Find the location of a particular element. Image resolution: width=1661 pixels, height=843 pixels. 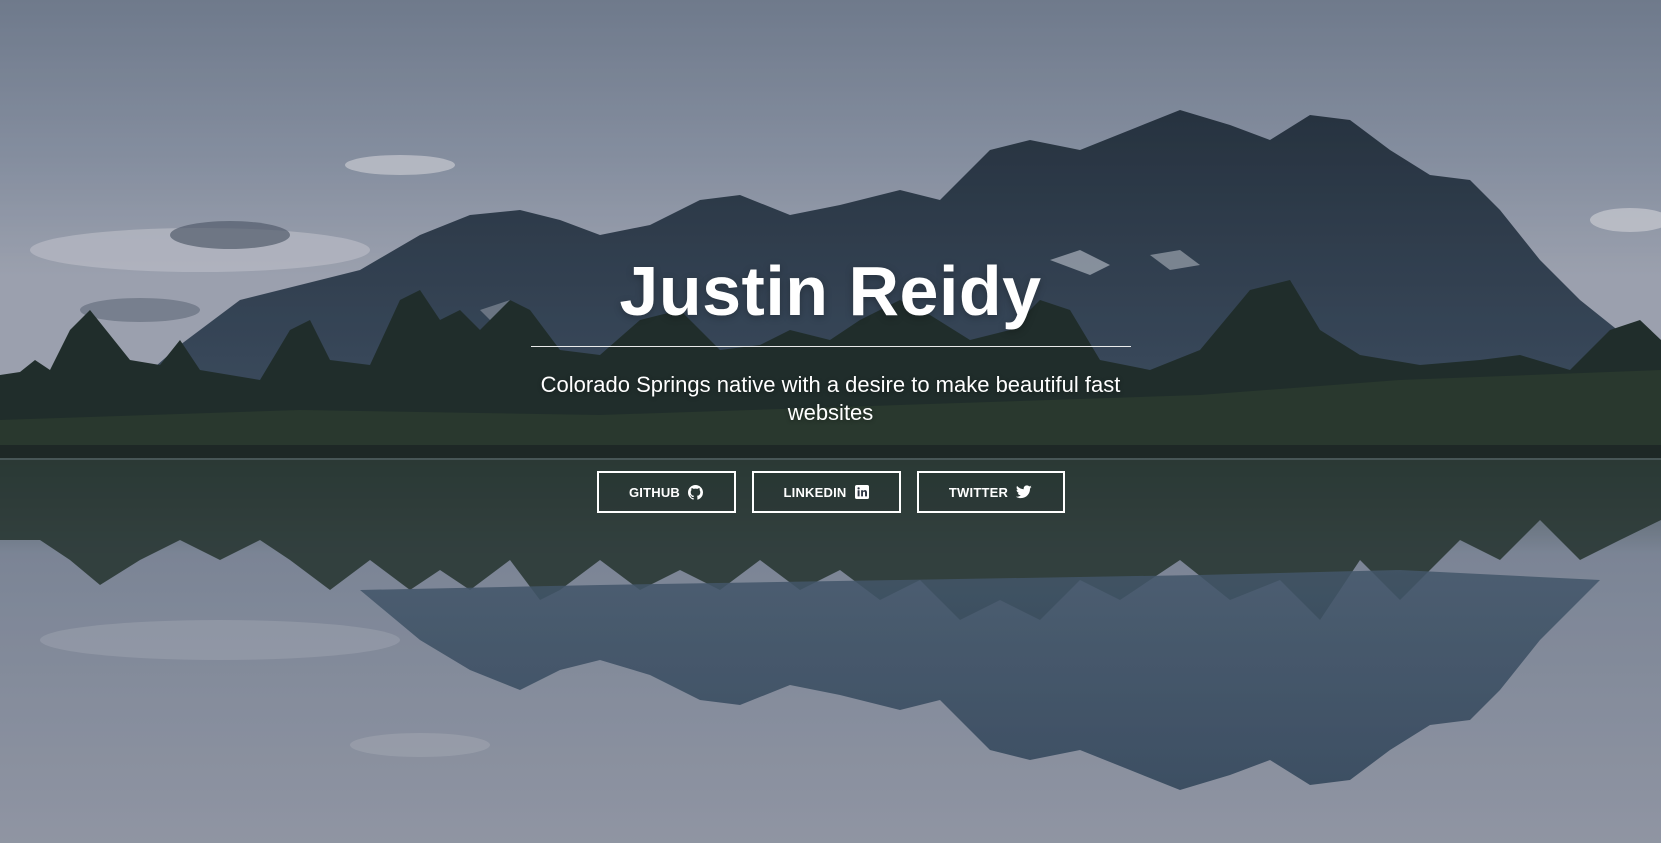

page-title: Justin Reidy is located at coordinates (830, 291).